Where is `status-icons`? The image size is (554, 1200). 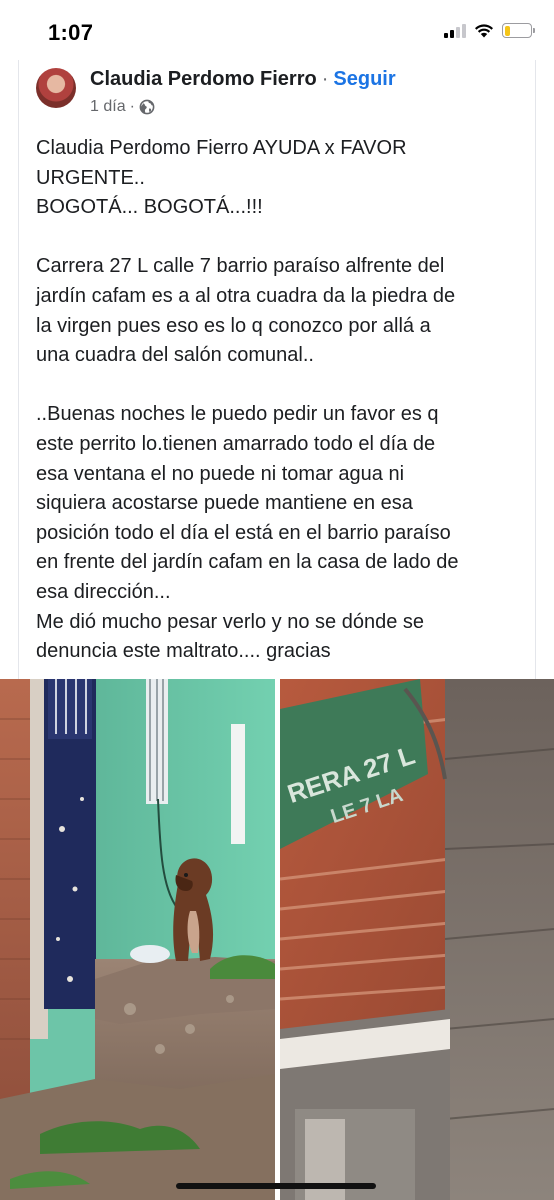 status-icons is located at coordinates (489, 30).